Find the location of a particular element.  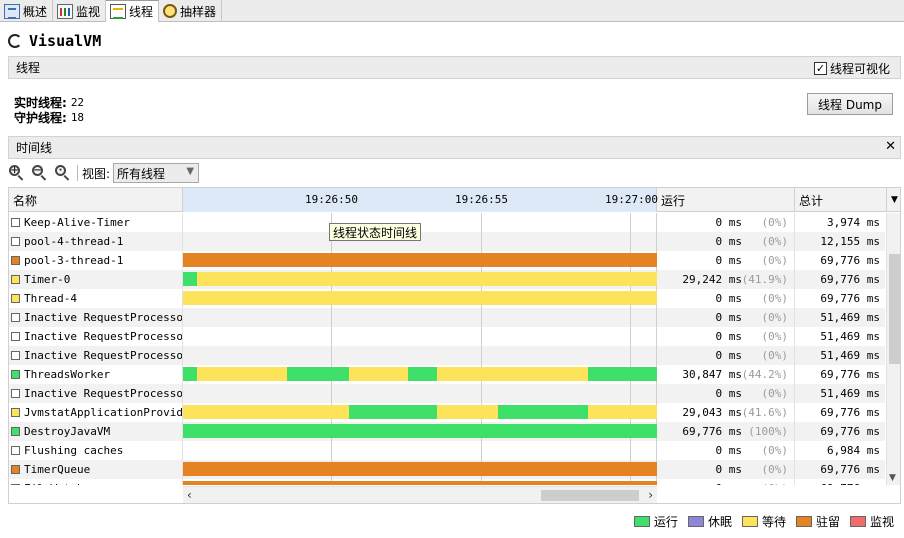

table-row: Keep-Alive-Timer 0 ms (0%) 3,974 ms is located at coordinates (447, 222).